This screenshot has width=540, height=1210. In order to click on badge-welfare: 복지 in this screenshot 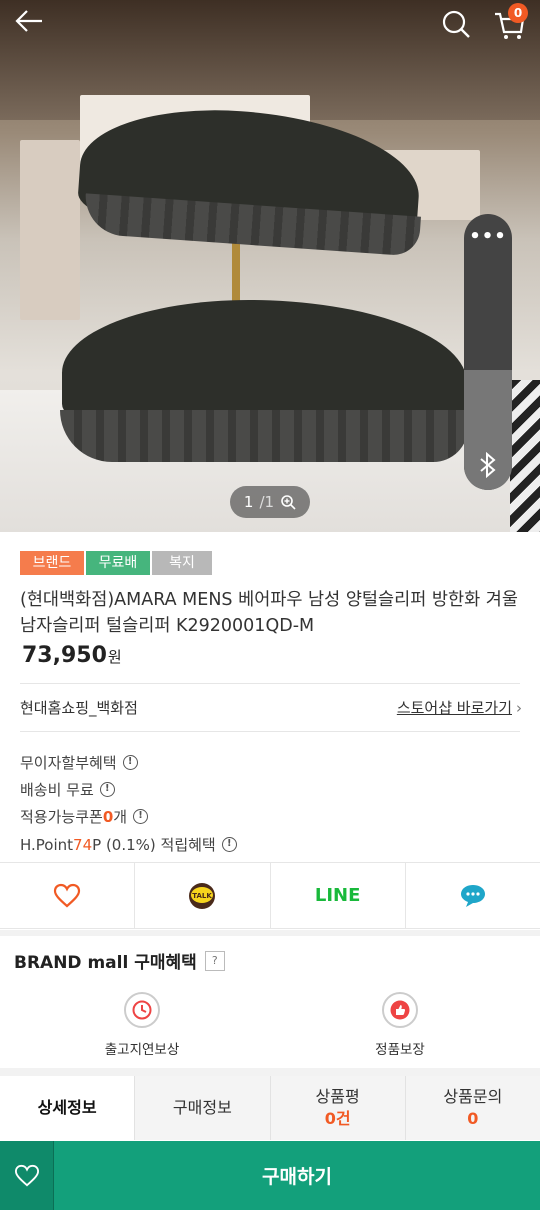, I will do `click(182, 563)`.